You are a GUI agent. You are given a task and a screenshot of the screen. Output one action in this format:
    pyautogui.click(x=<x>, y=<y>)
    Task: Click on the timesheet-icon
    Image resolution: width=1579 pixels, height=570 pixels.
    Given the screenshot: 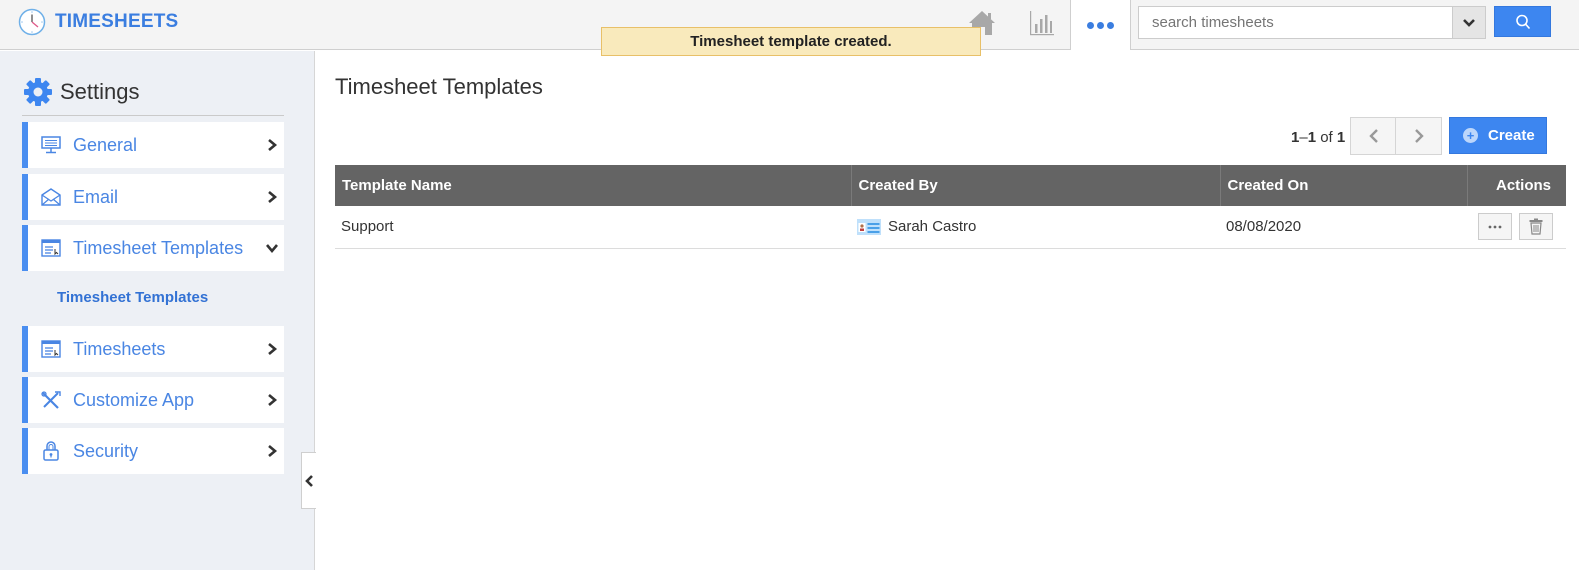 What is the action you would take?
    pyautogui.click(x=51, y=349)
    